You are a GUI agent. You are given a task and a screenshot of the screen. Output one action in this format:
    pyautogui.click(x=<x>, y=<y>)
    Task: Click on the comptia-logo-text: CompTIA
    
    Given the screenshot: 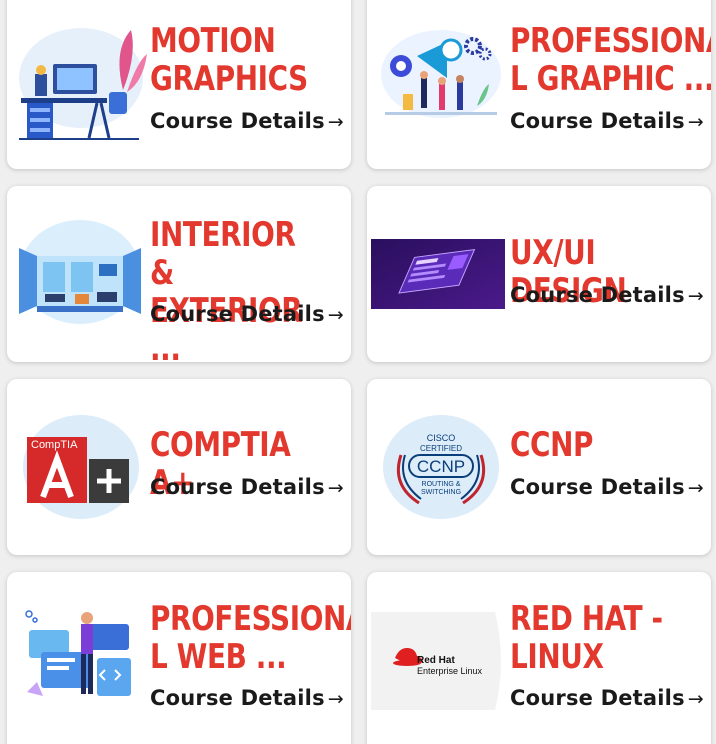 What is the action you would take?
    pyautogui.click(x=54, y=445)
    